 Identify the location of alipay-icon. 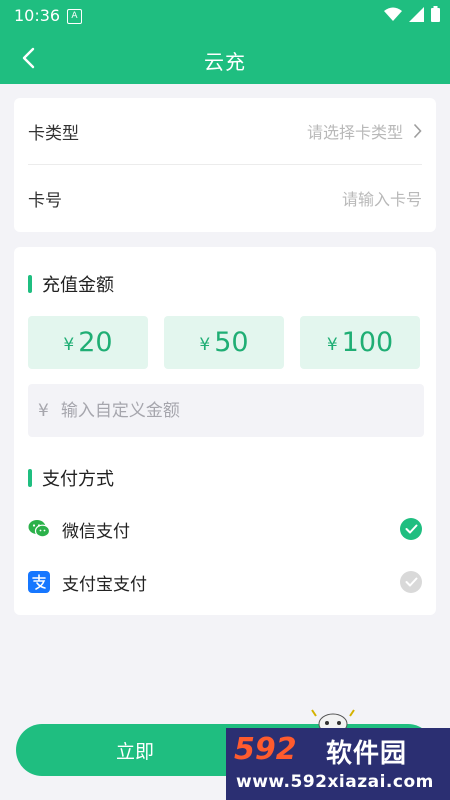
(39, 582).